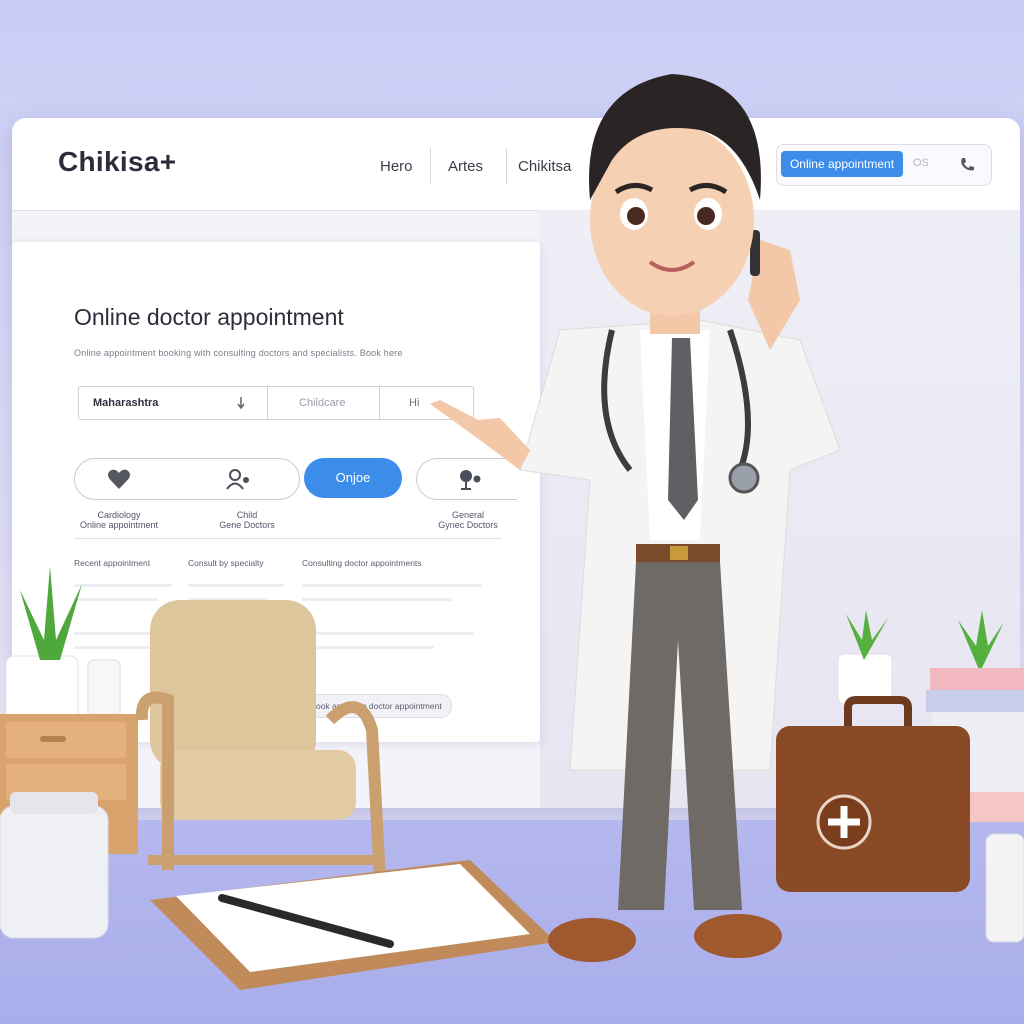  I want to click on medicine-jar, so click(104, 691).